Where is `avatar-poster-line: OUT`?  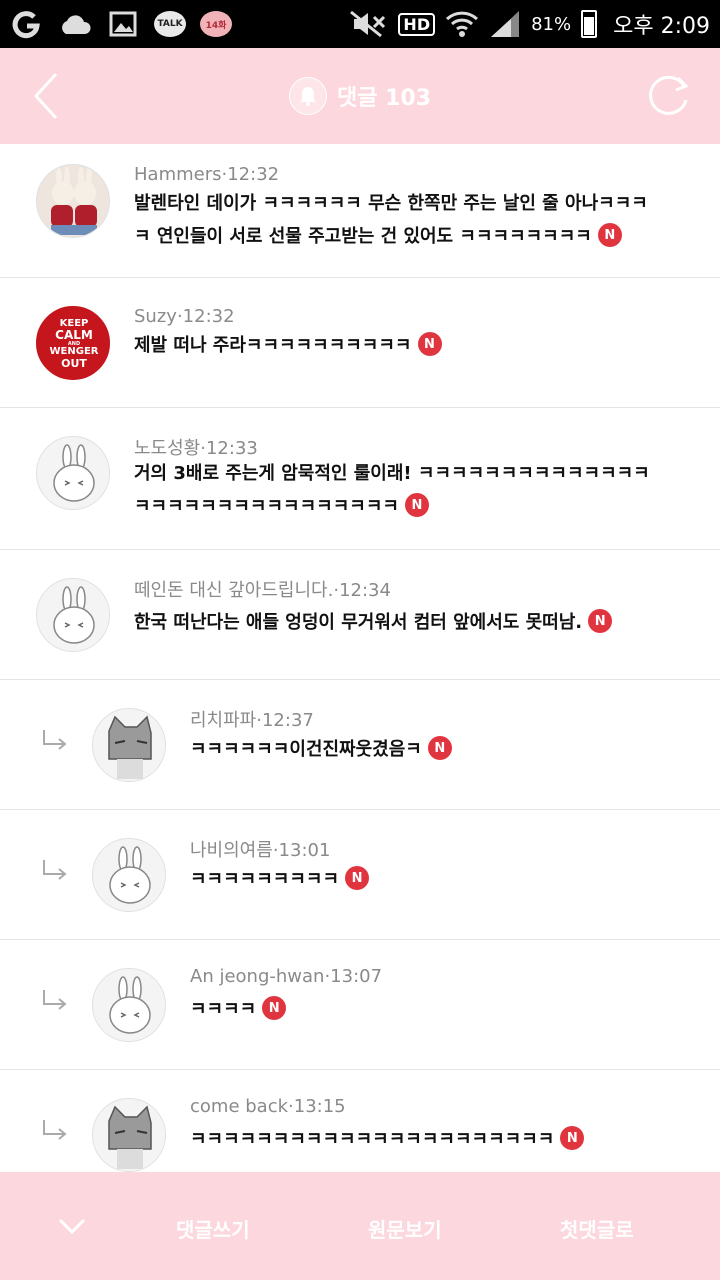 avatar-poster-line: OUT is located at coordinates (74, 363).